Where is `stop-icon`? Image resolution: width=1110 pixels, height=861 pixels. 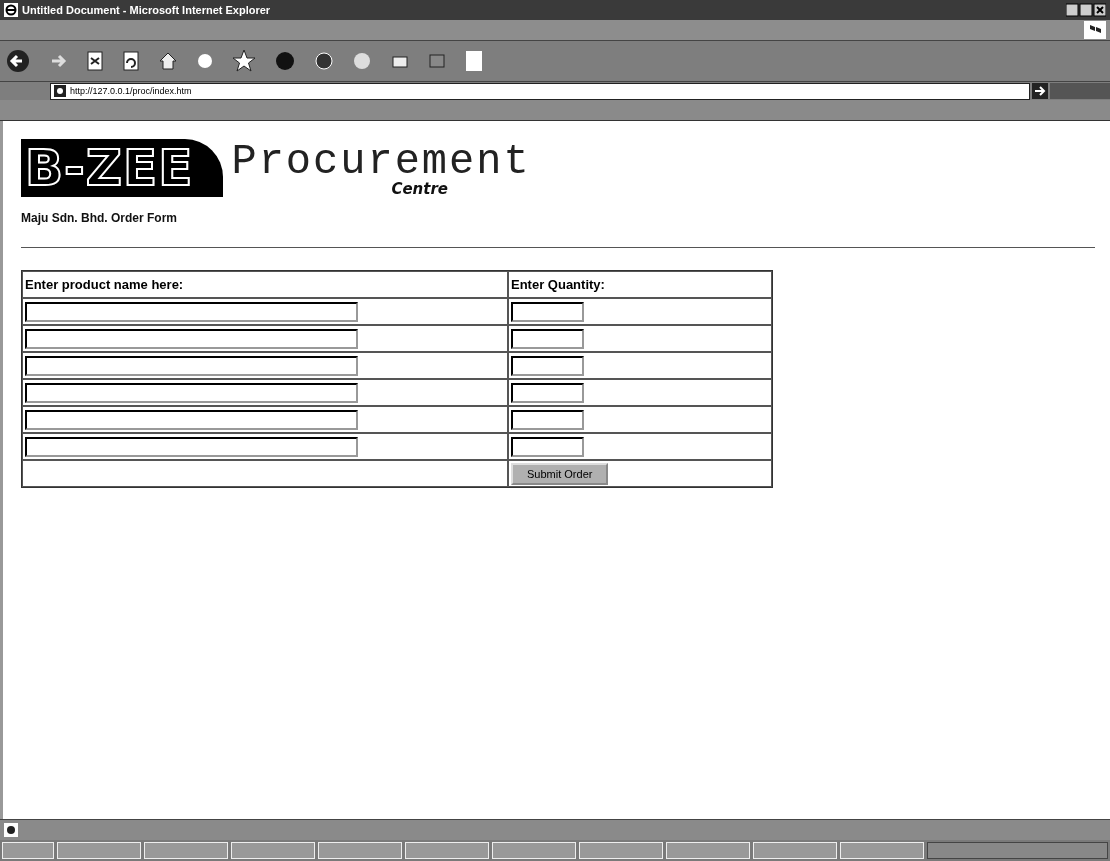 stop-icon is located at coordinates (95, 61).